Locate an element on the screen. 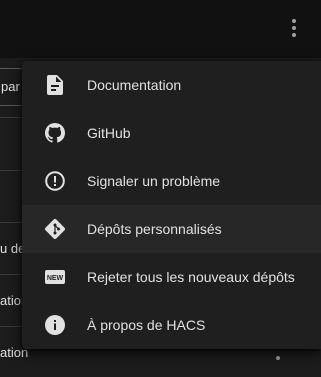 This screenshot has height=377, width=321. menu-item-about-hacs: À propos de HACS is located at coordinates (171, 325).